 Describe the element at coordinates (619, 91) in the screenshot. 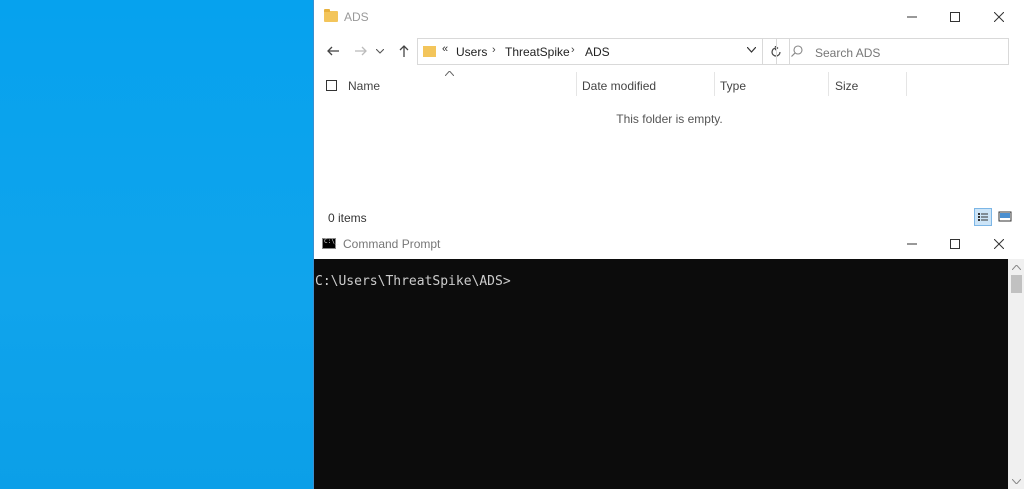

I see `column-date-modified: Date modified` at that location.